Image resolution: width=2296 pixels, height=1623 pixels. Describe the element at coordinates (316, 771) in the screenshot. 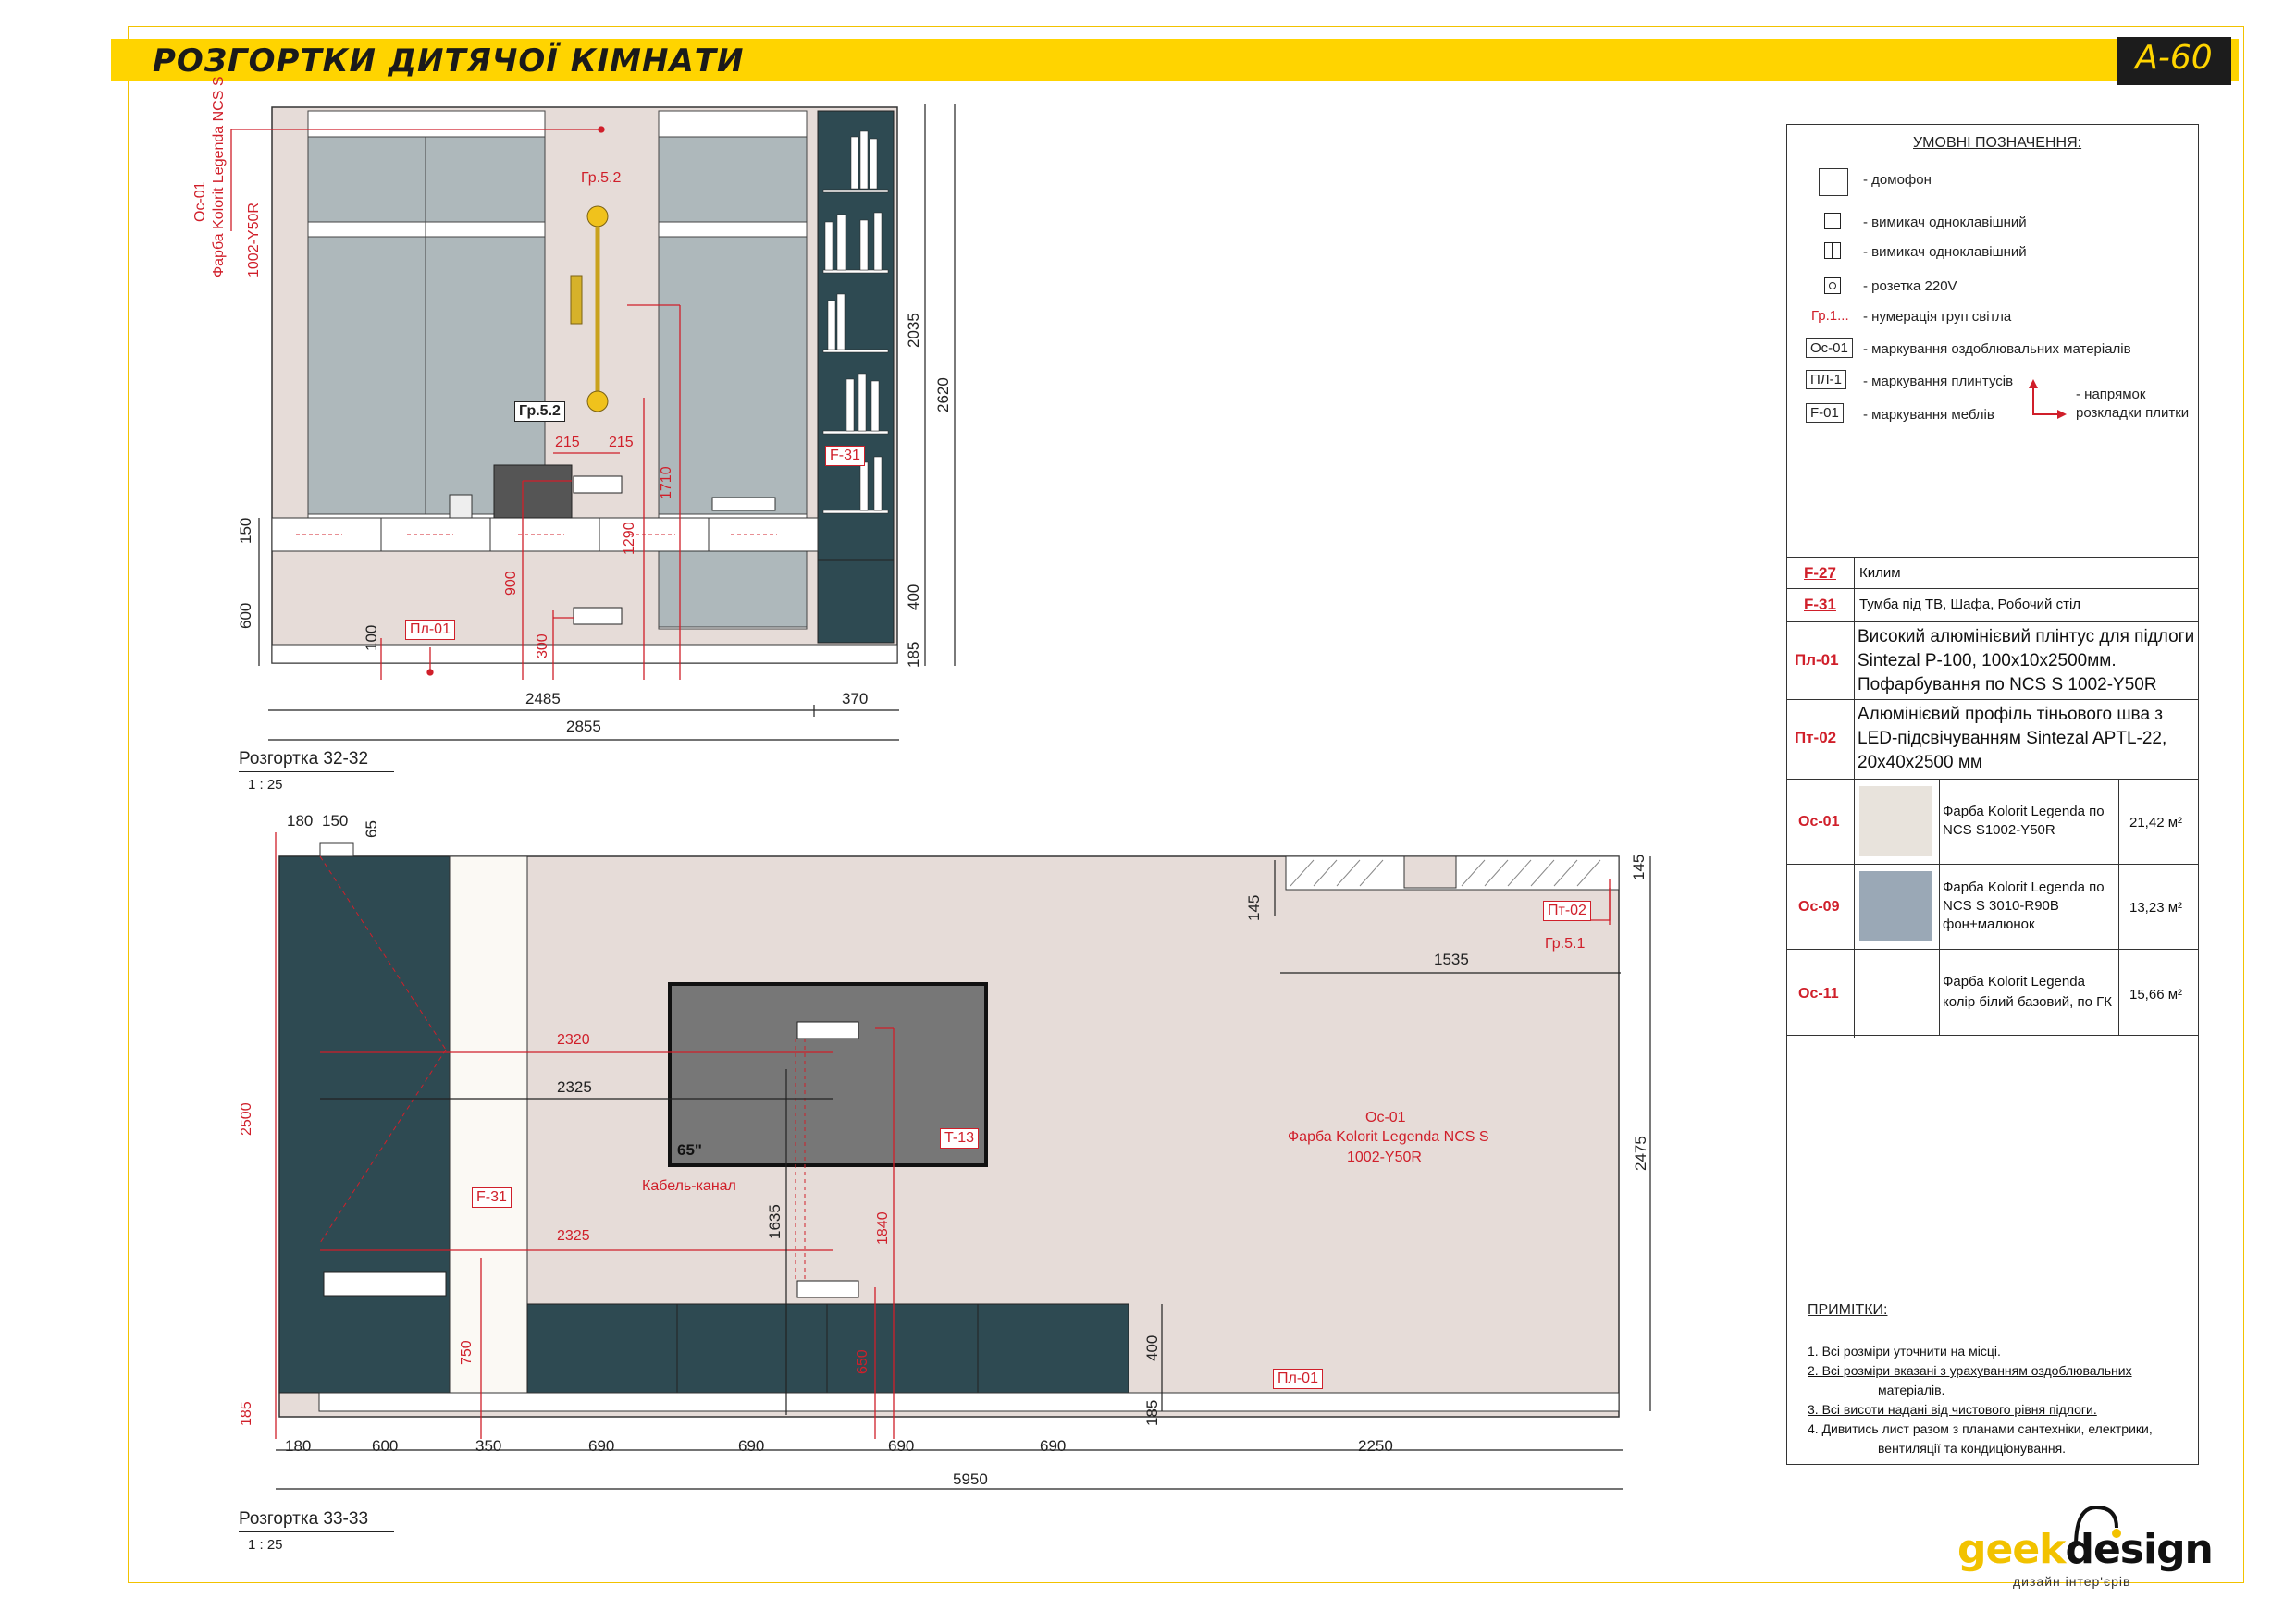

I see `caption-underline` at that location.